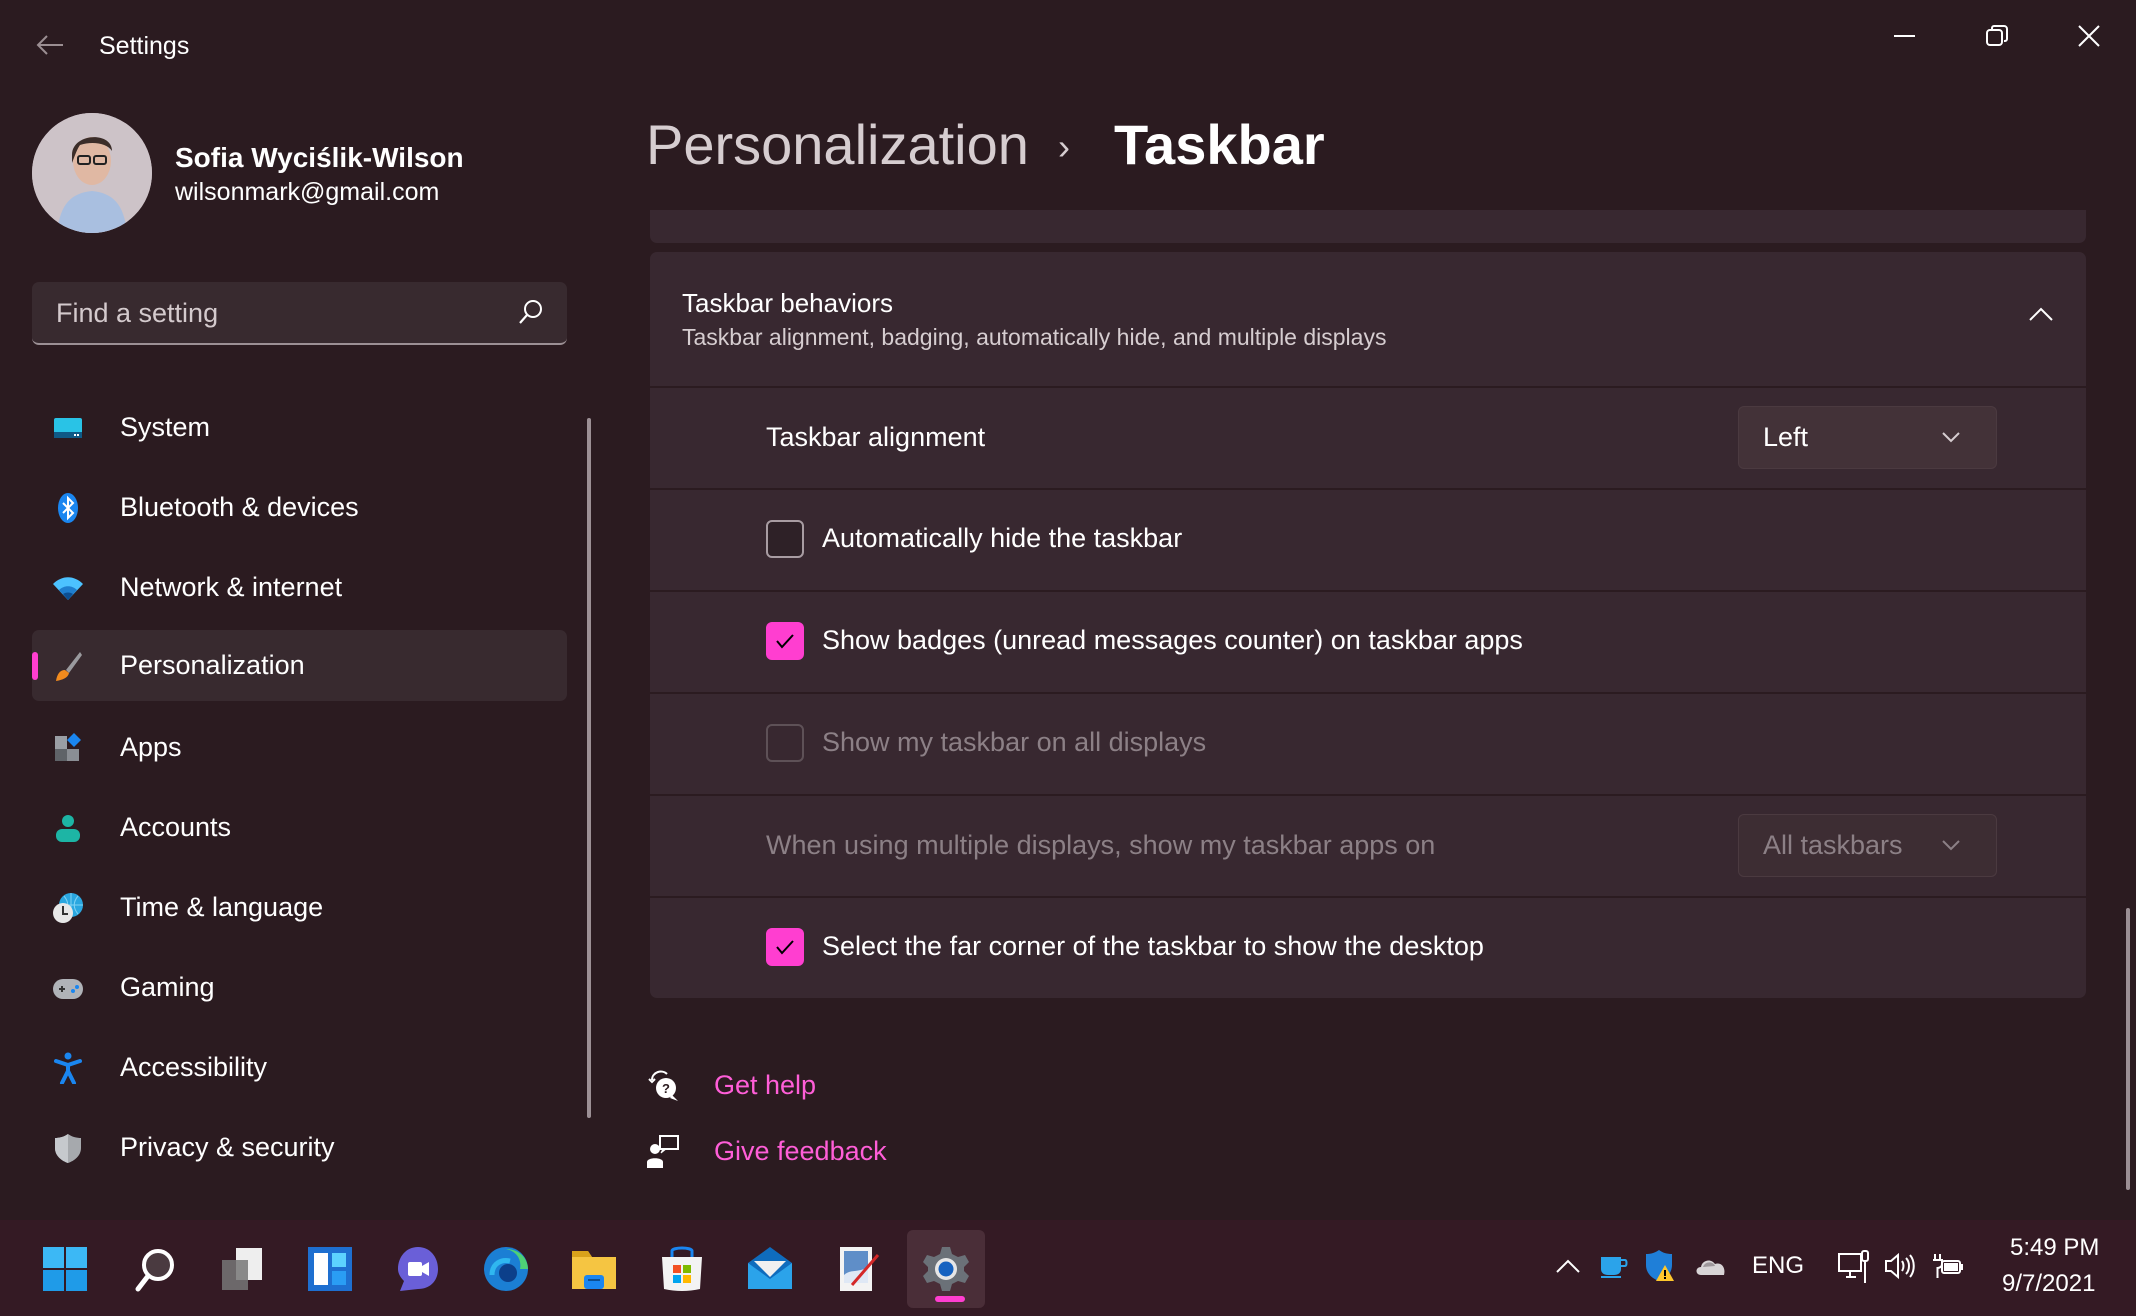 This screenshot has width=2136, height=1316. I want to click on minimize-button, so click(1905, 36).